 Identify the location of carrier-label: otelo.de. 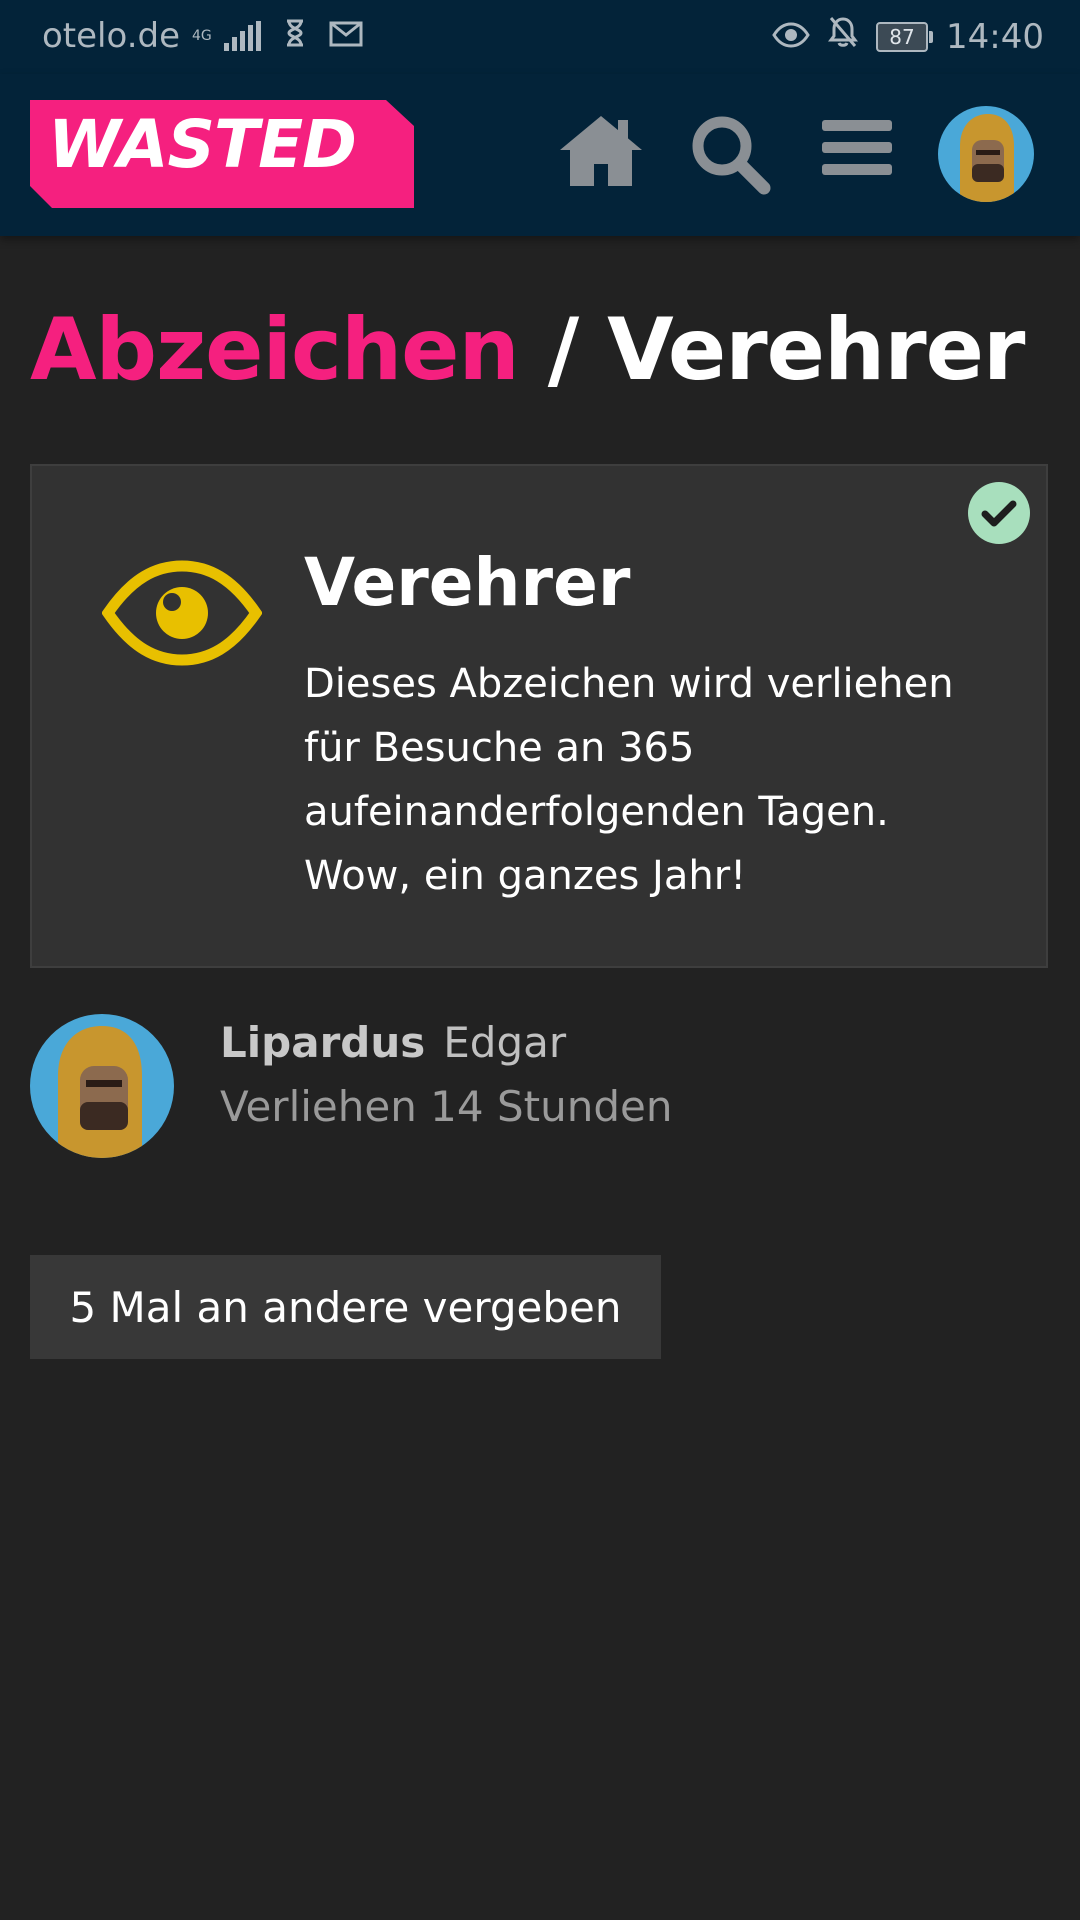
(111, 36).